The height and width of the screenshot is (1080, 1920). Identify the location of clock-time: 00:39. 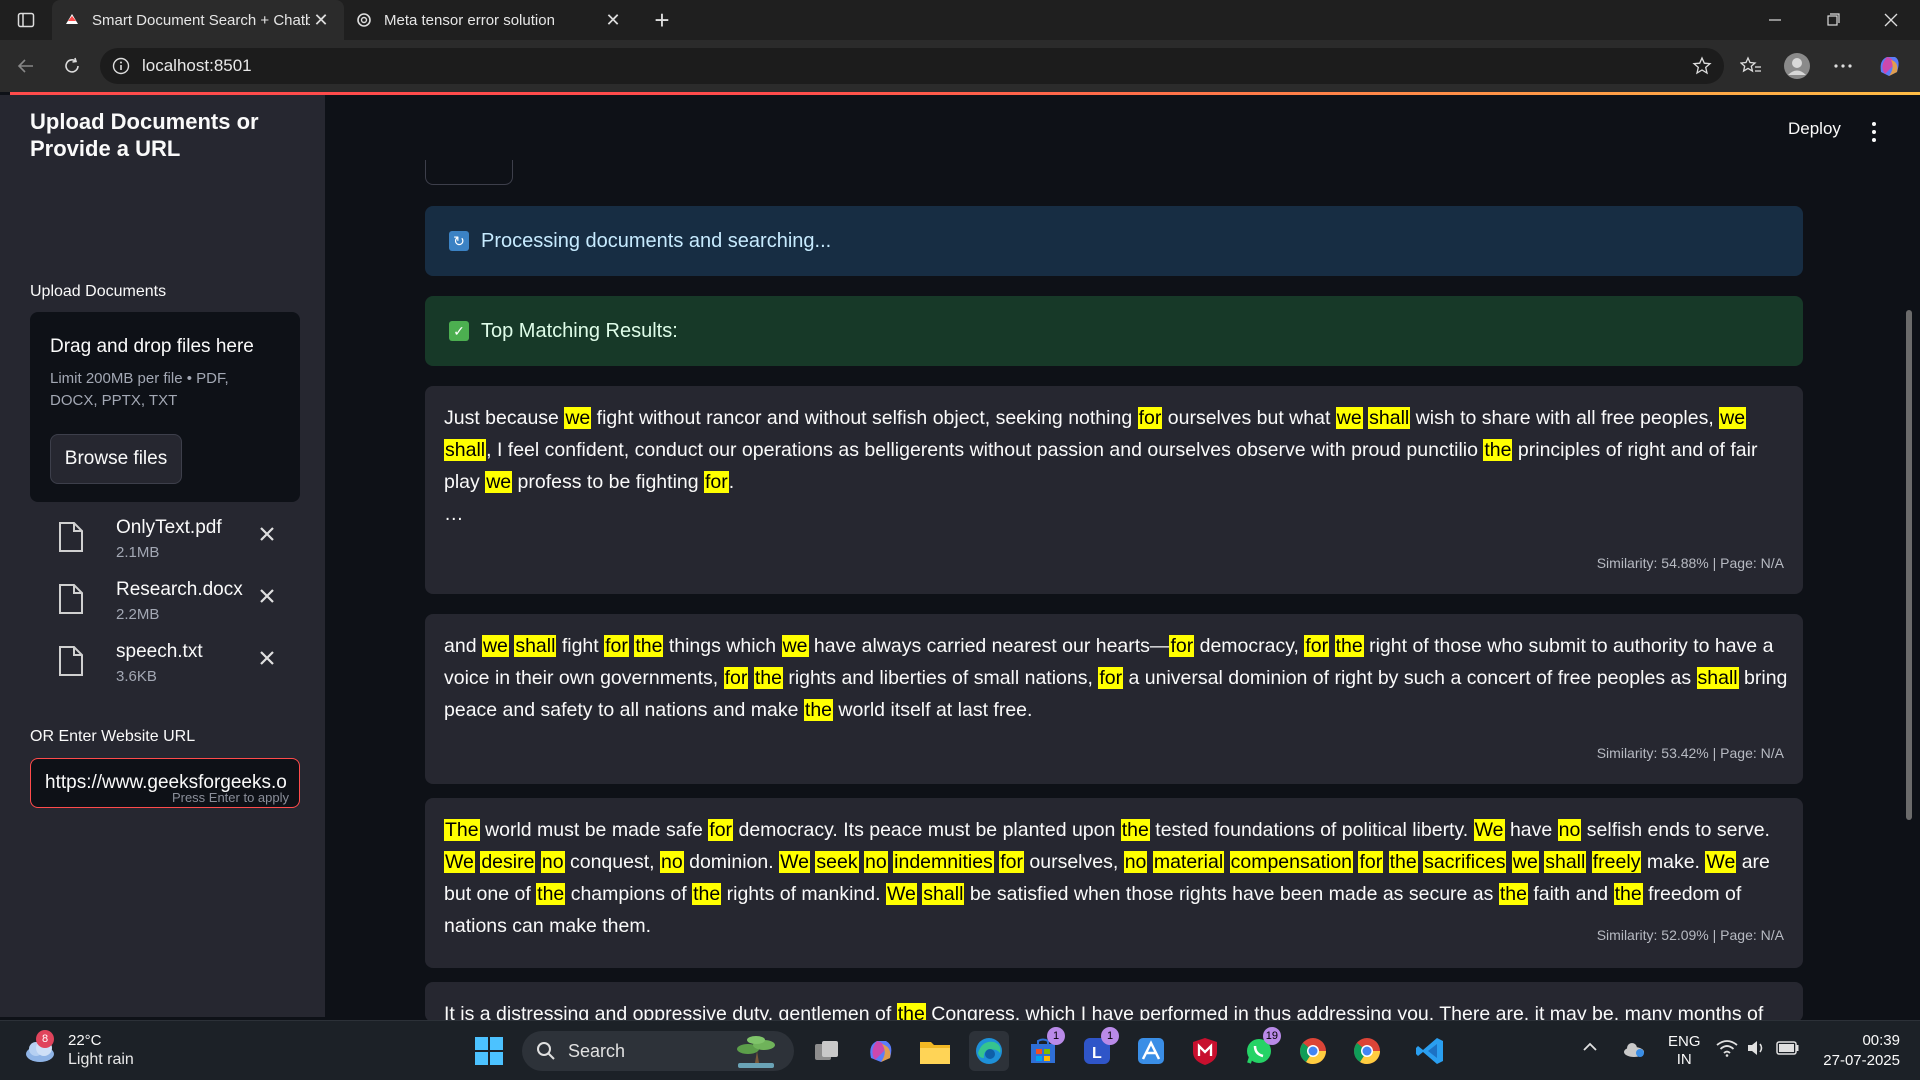
(1881, 1040).